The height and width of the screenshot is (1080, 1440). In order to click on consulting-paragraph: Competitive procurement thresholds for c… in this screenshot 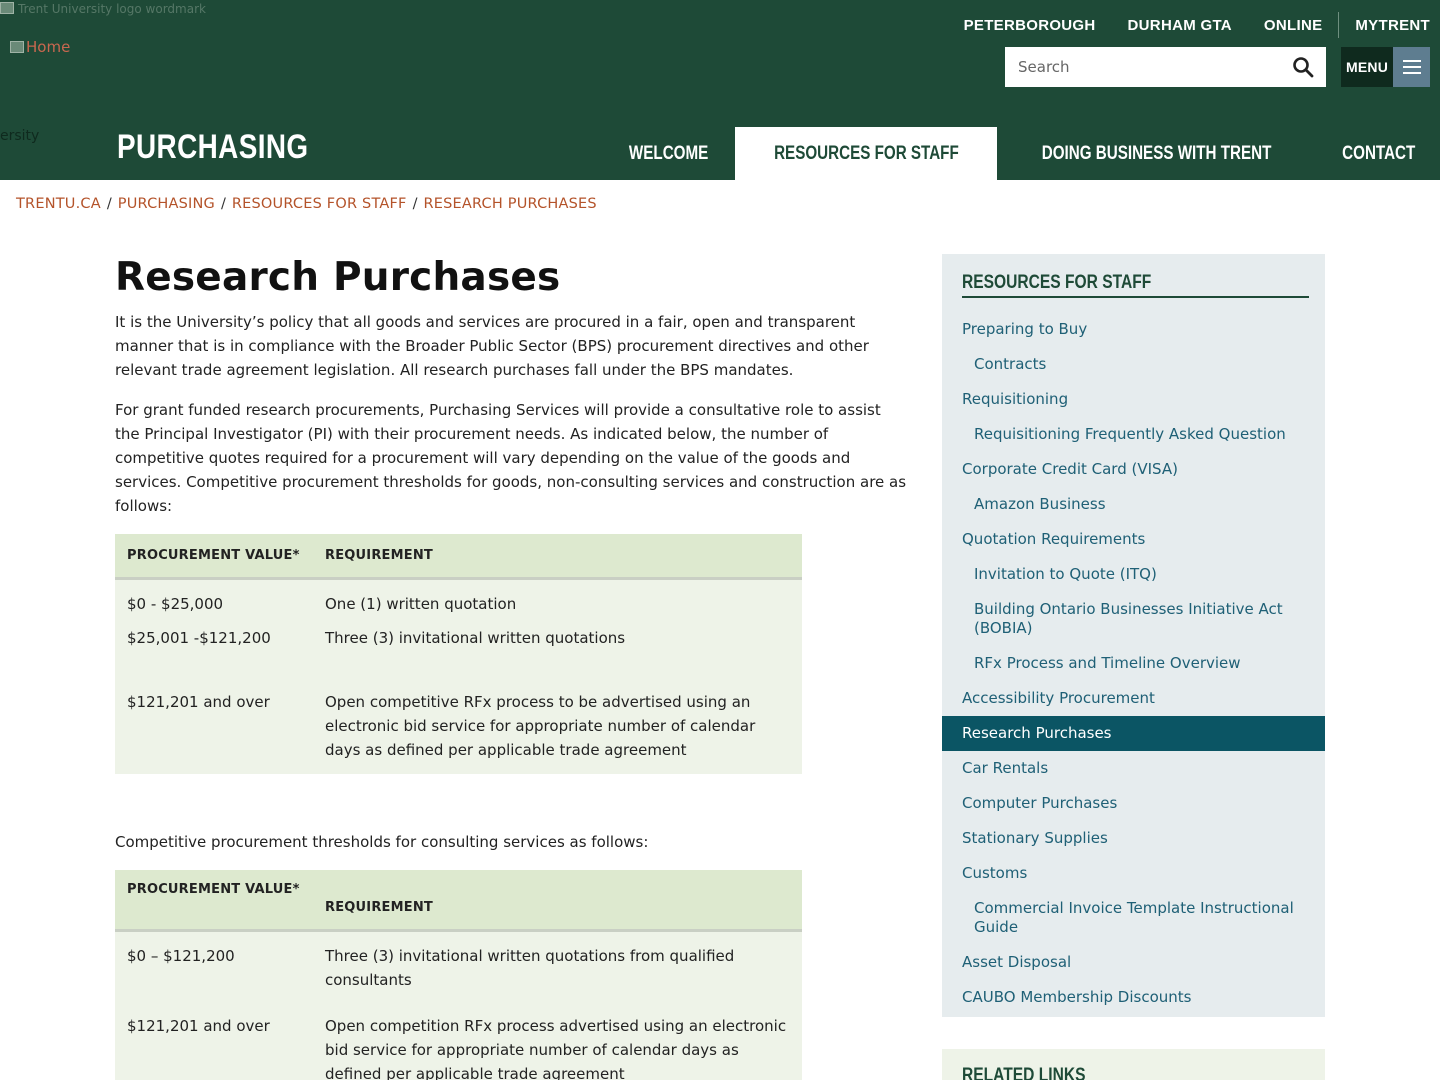, I will do `click(382, 842)`.